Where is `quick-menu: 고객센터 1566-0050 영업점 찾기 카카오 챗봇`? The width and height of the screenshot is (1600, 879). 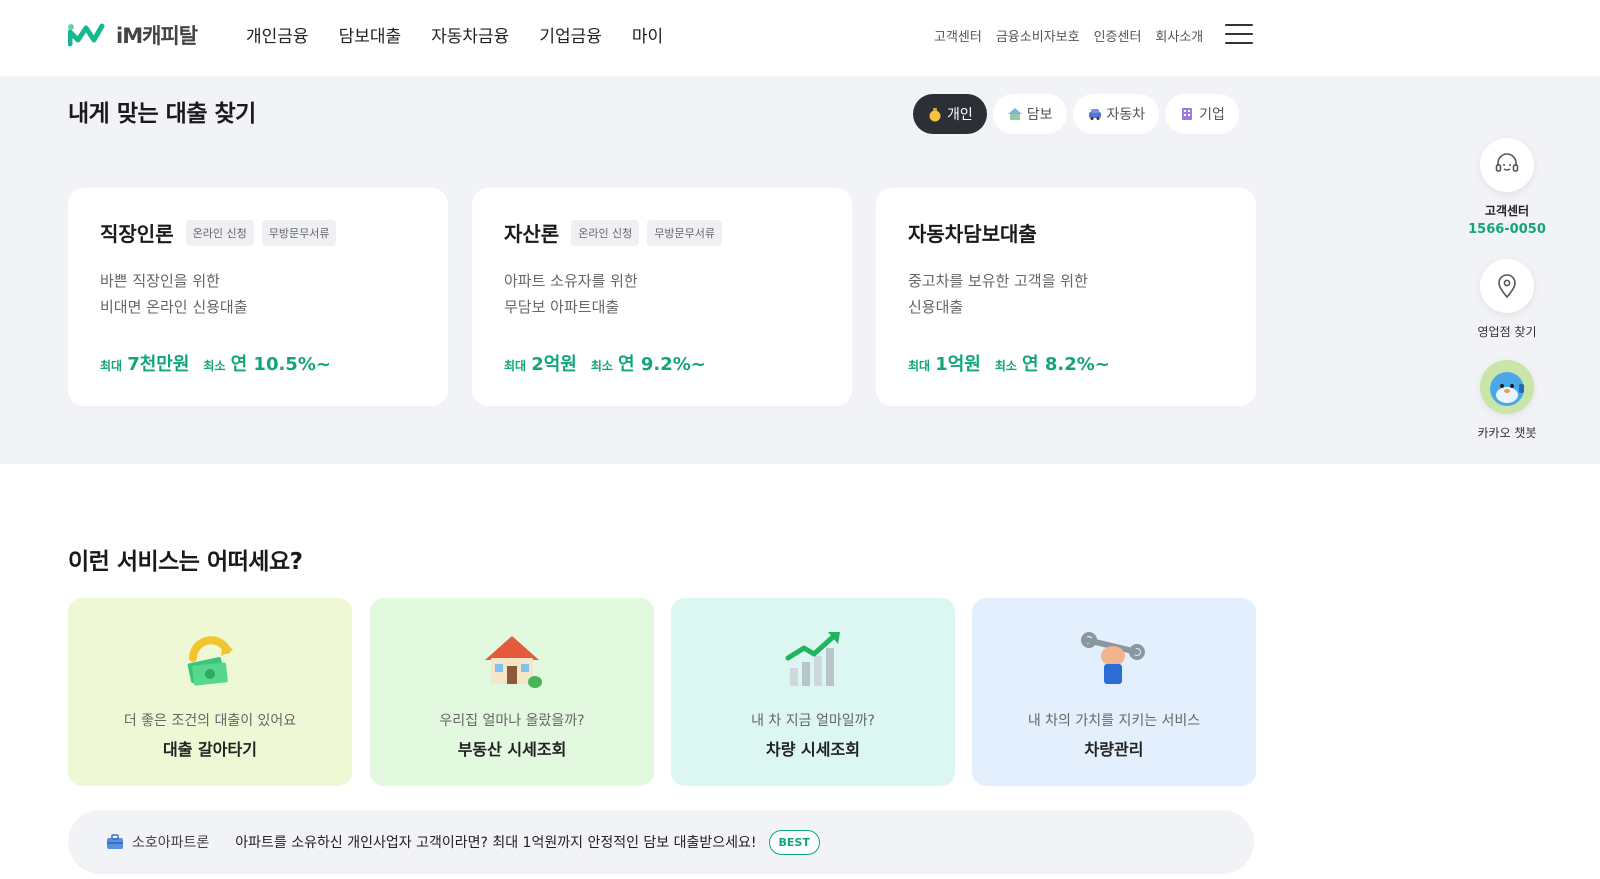 quick-menu: 고객센터 1566-0050 영업점 찾기 카카오 챗봇 is located at coordinates (1507, 289).